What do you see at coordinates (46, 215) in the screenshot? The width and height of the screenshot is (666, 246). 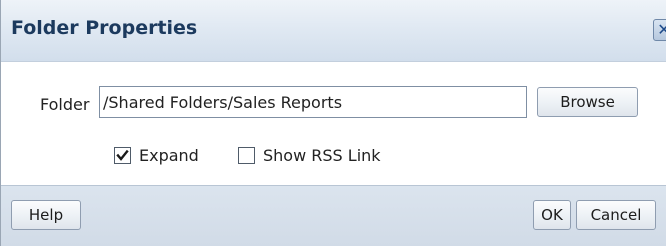 I see `help-button: Help` at bounding box center [46, 215].